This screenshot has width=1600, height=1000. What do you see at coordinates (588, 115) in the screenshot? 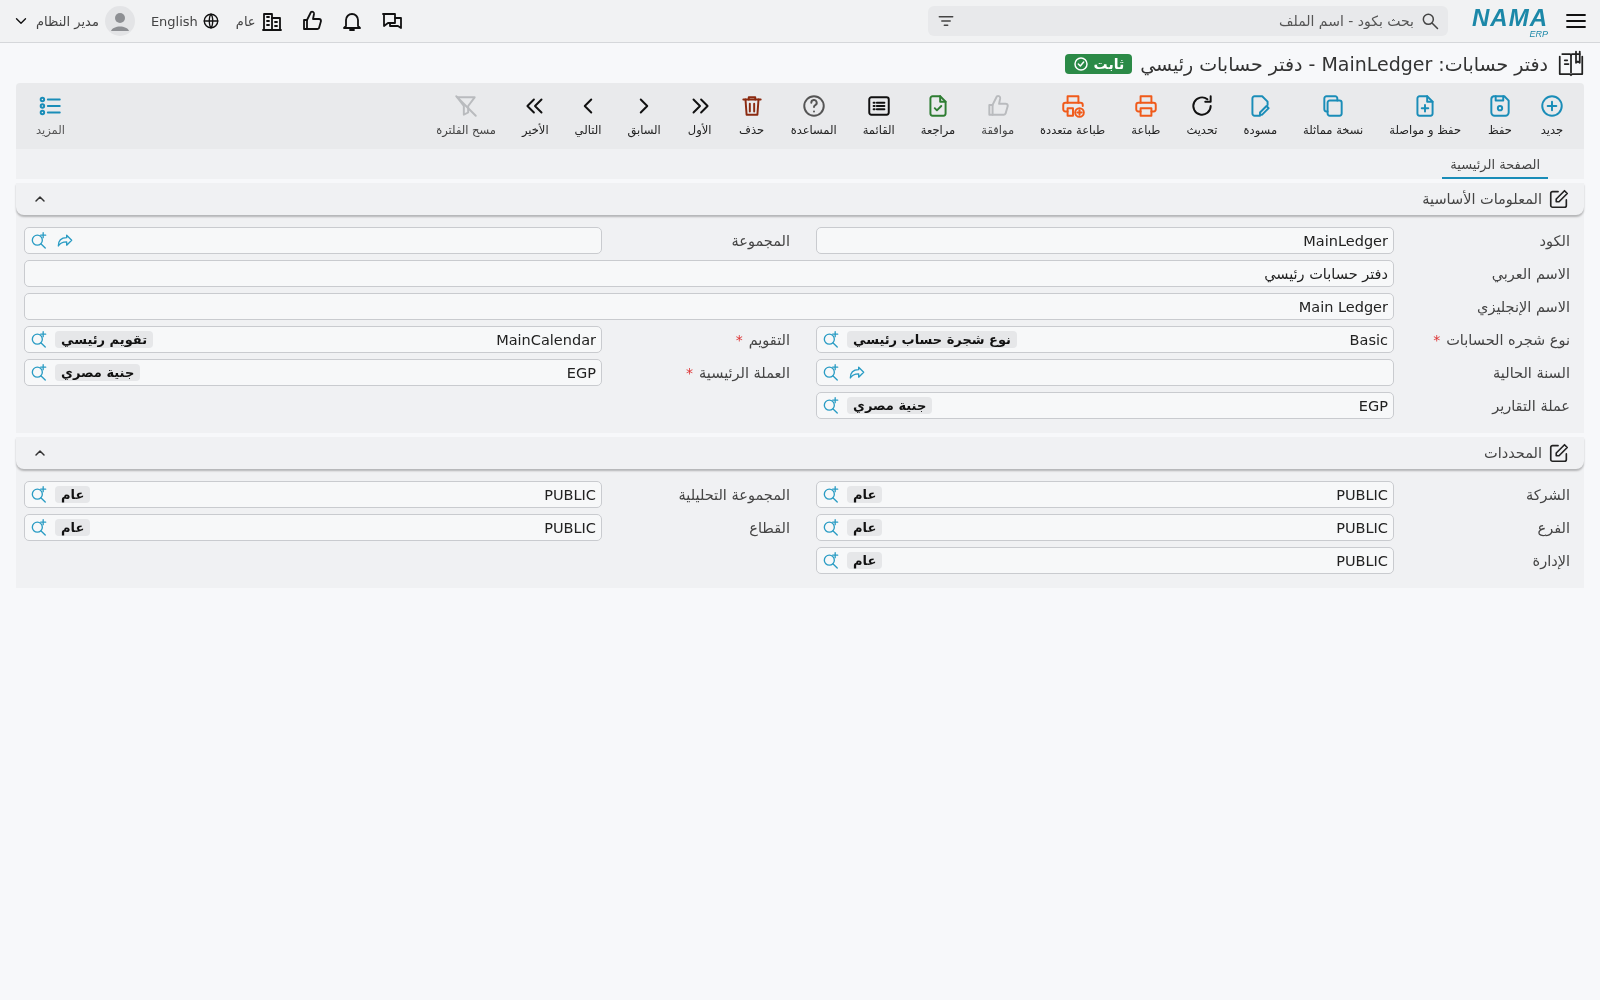
I see `toolbar-button: التالي` at bounding box center [588, 115].